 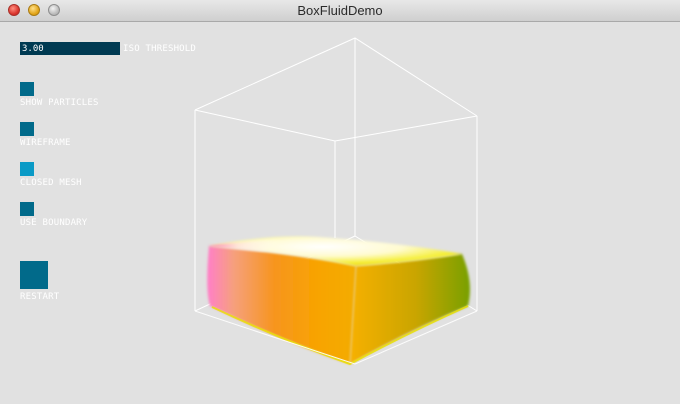 I want to click on window-title: BoxFluidDemo, so click(x=340, y=10).